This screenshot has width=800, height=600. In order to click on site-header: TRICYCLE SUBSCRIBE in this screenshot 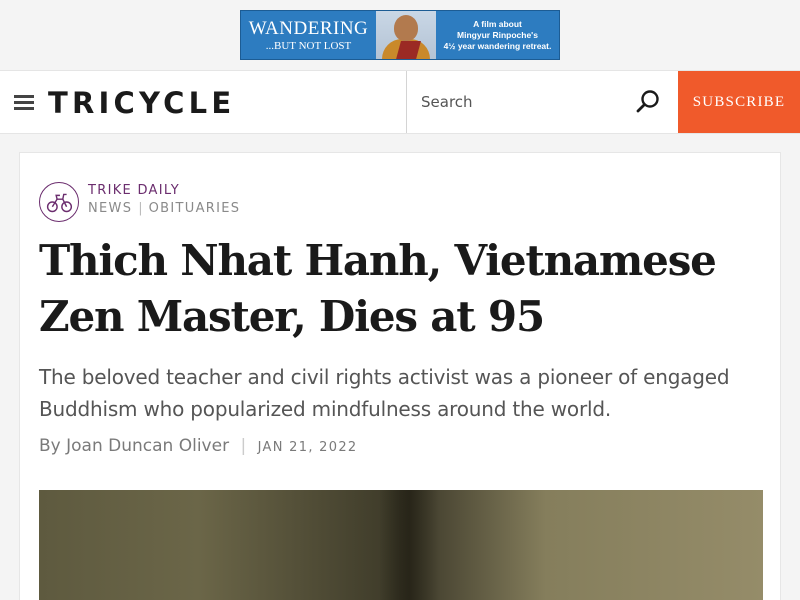, I will do `click(400, 102)`.